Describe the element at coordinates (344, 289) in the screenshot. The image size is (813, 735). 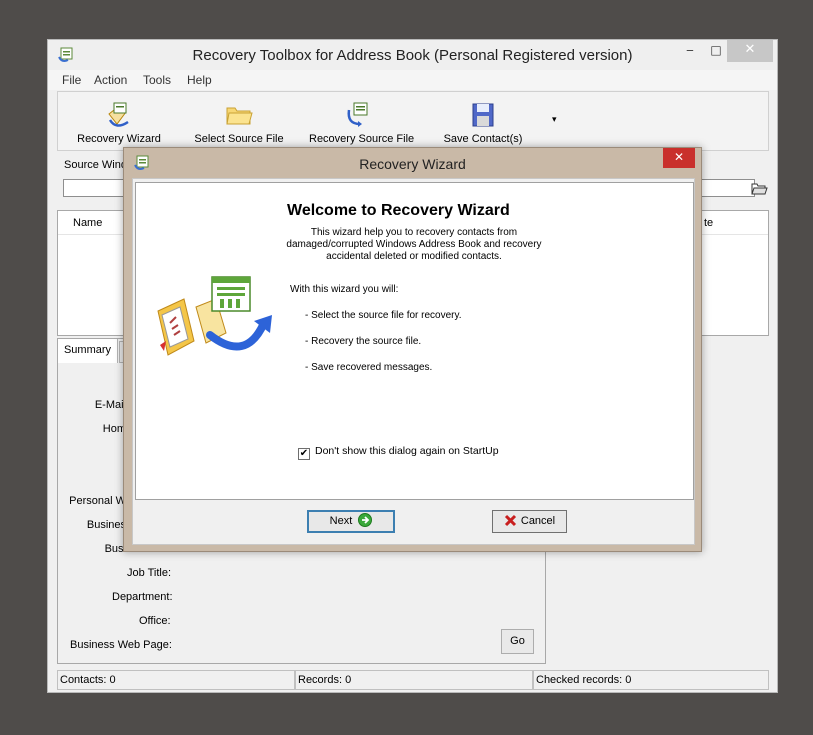
I see `wizard-steps-intro: With this wizard you will:` at that location.